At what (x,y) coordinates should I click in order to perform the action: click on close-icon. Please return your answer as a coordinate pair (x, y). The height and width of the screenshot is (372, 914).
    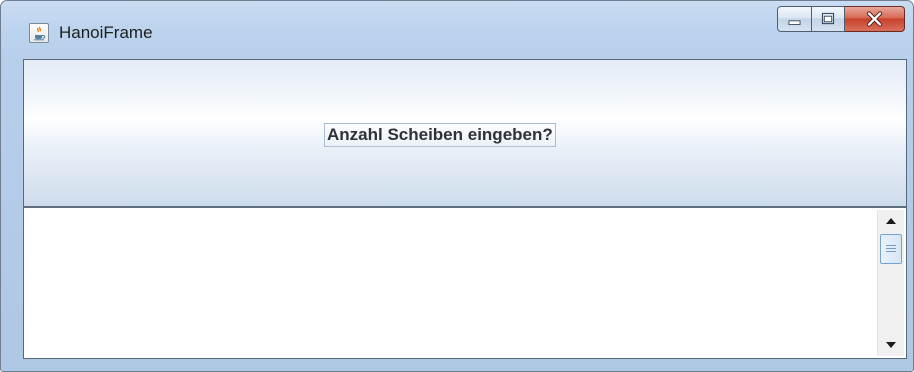
    Looking at the image, I should click on (874, 19).